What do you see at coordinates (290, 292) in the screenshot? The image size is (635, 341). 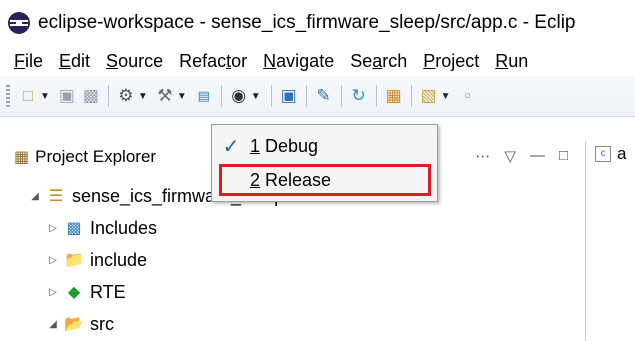 I see `tree-node-rte: ▷ ◆ RTE` at bounding box center [290, 292].